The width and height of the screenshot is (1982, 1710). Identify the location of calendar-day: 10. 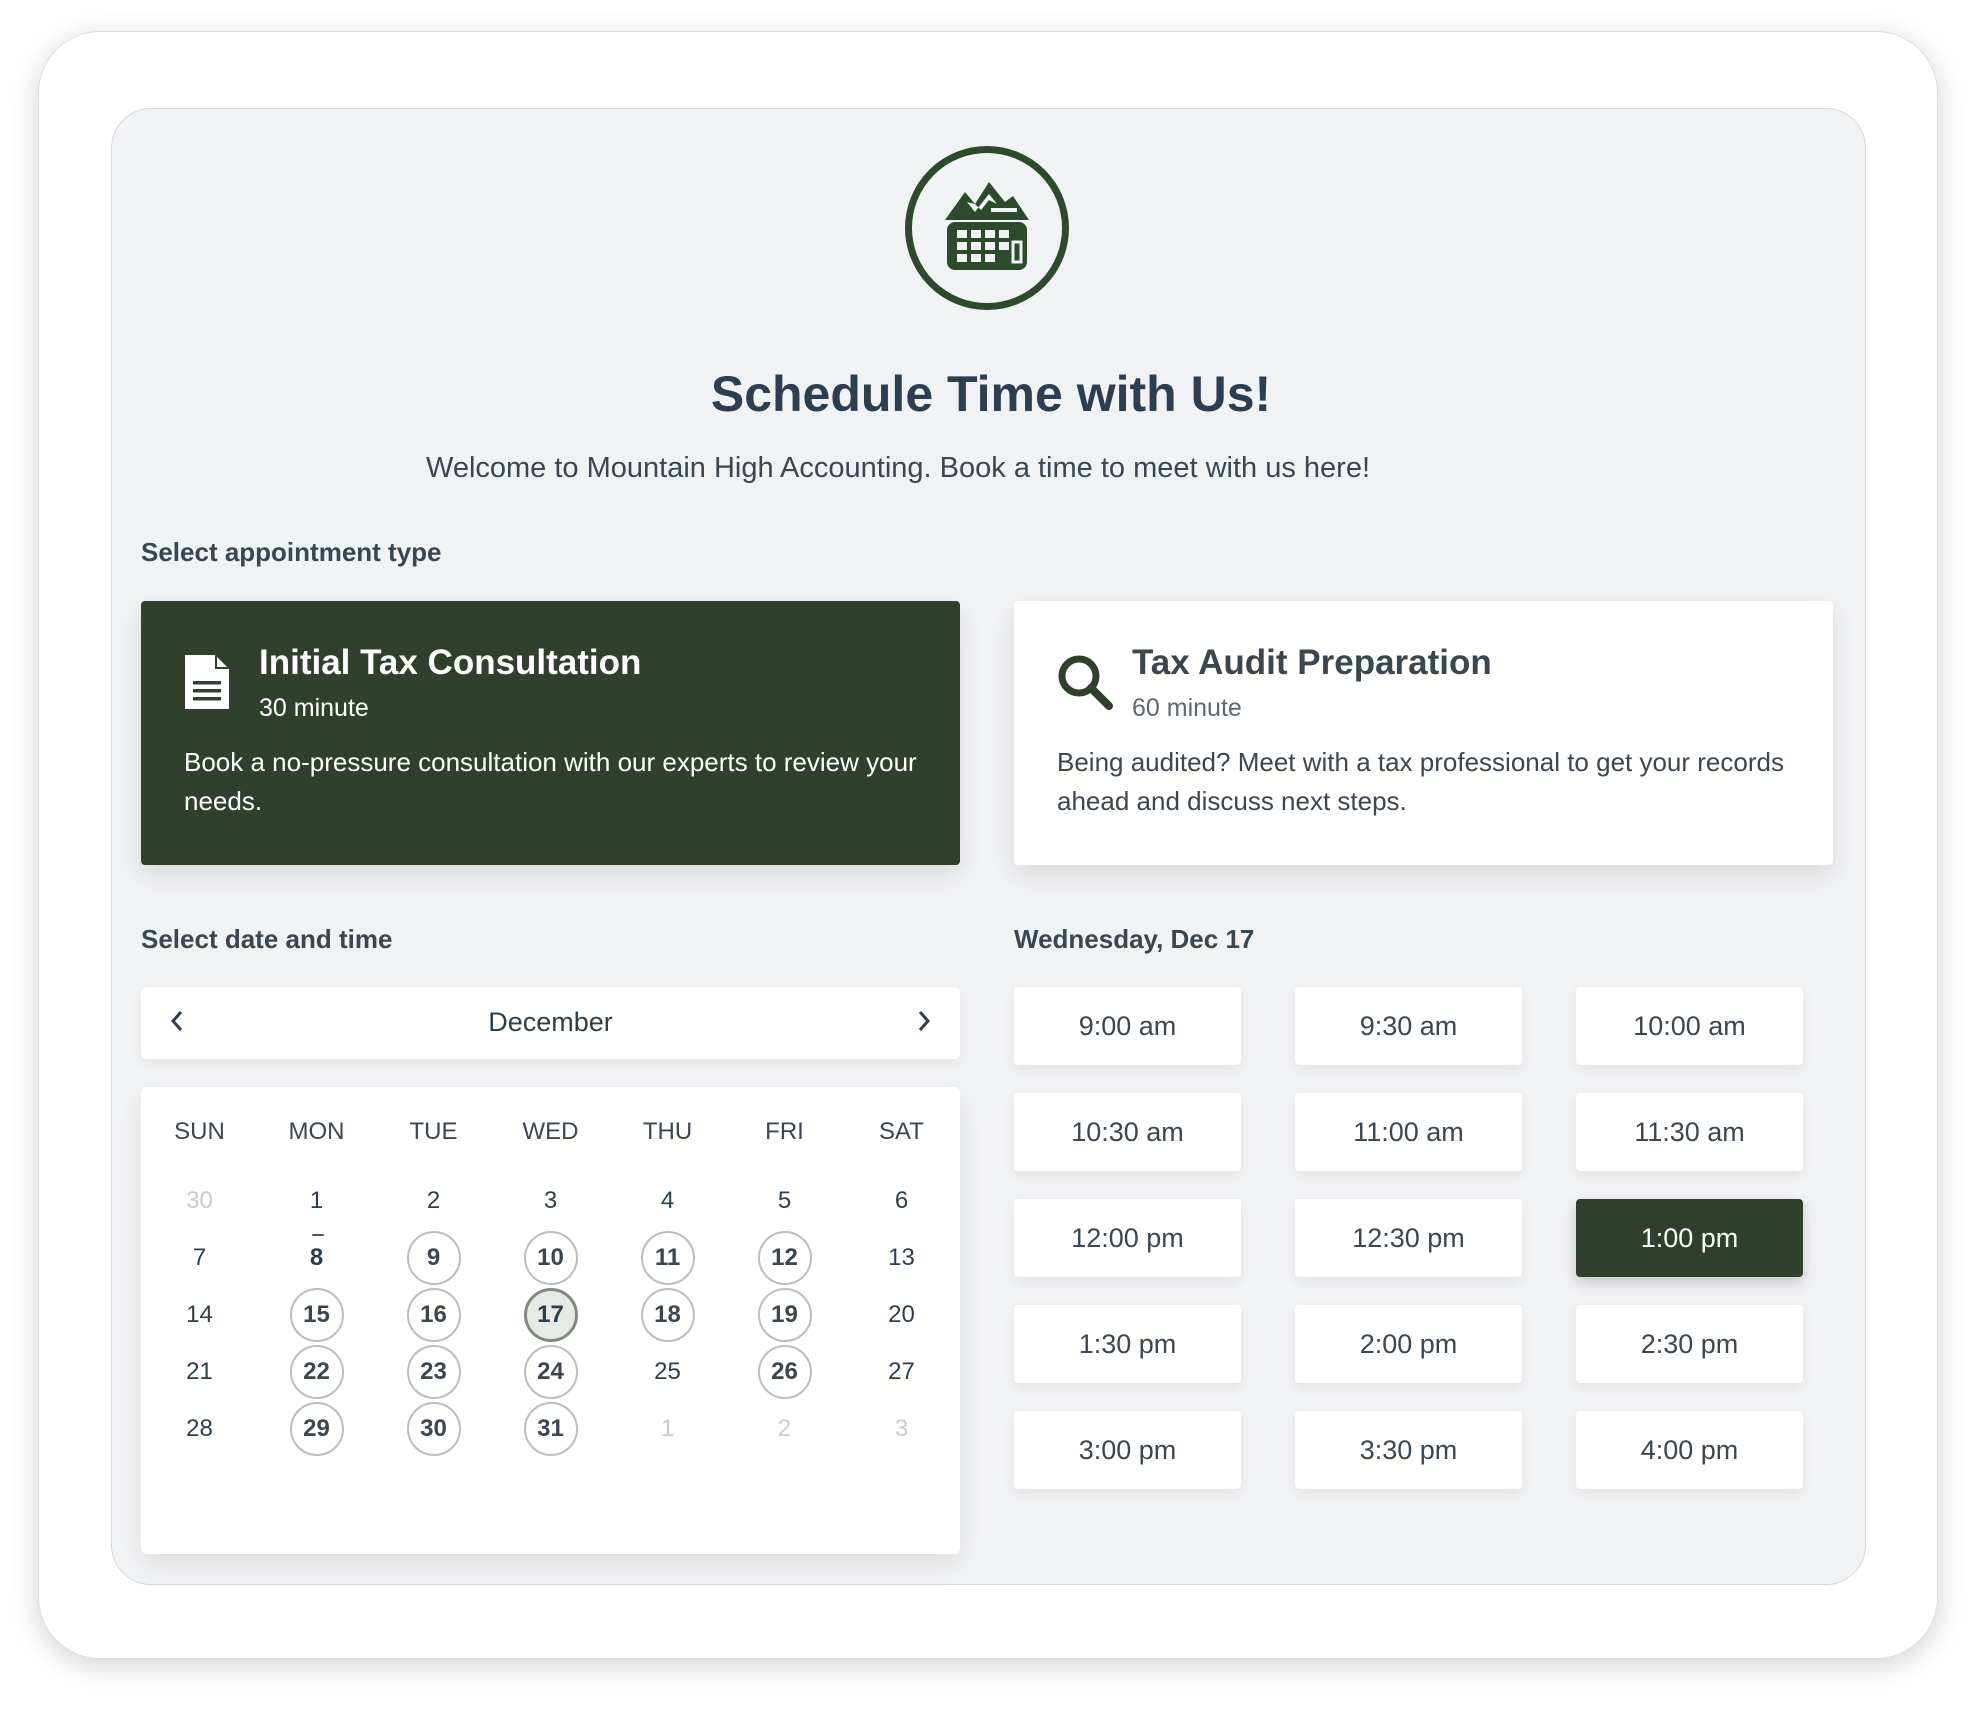
(550, 1258).